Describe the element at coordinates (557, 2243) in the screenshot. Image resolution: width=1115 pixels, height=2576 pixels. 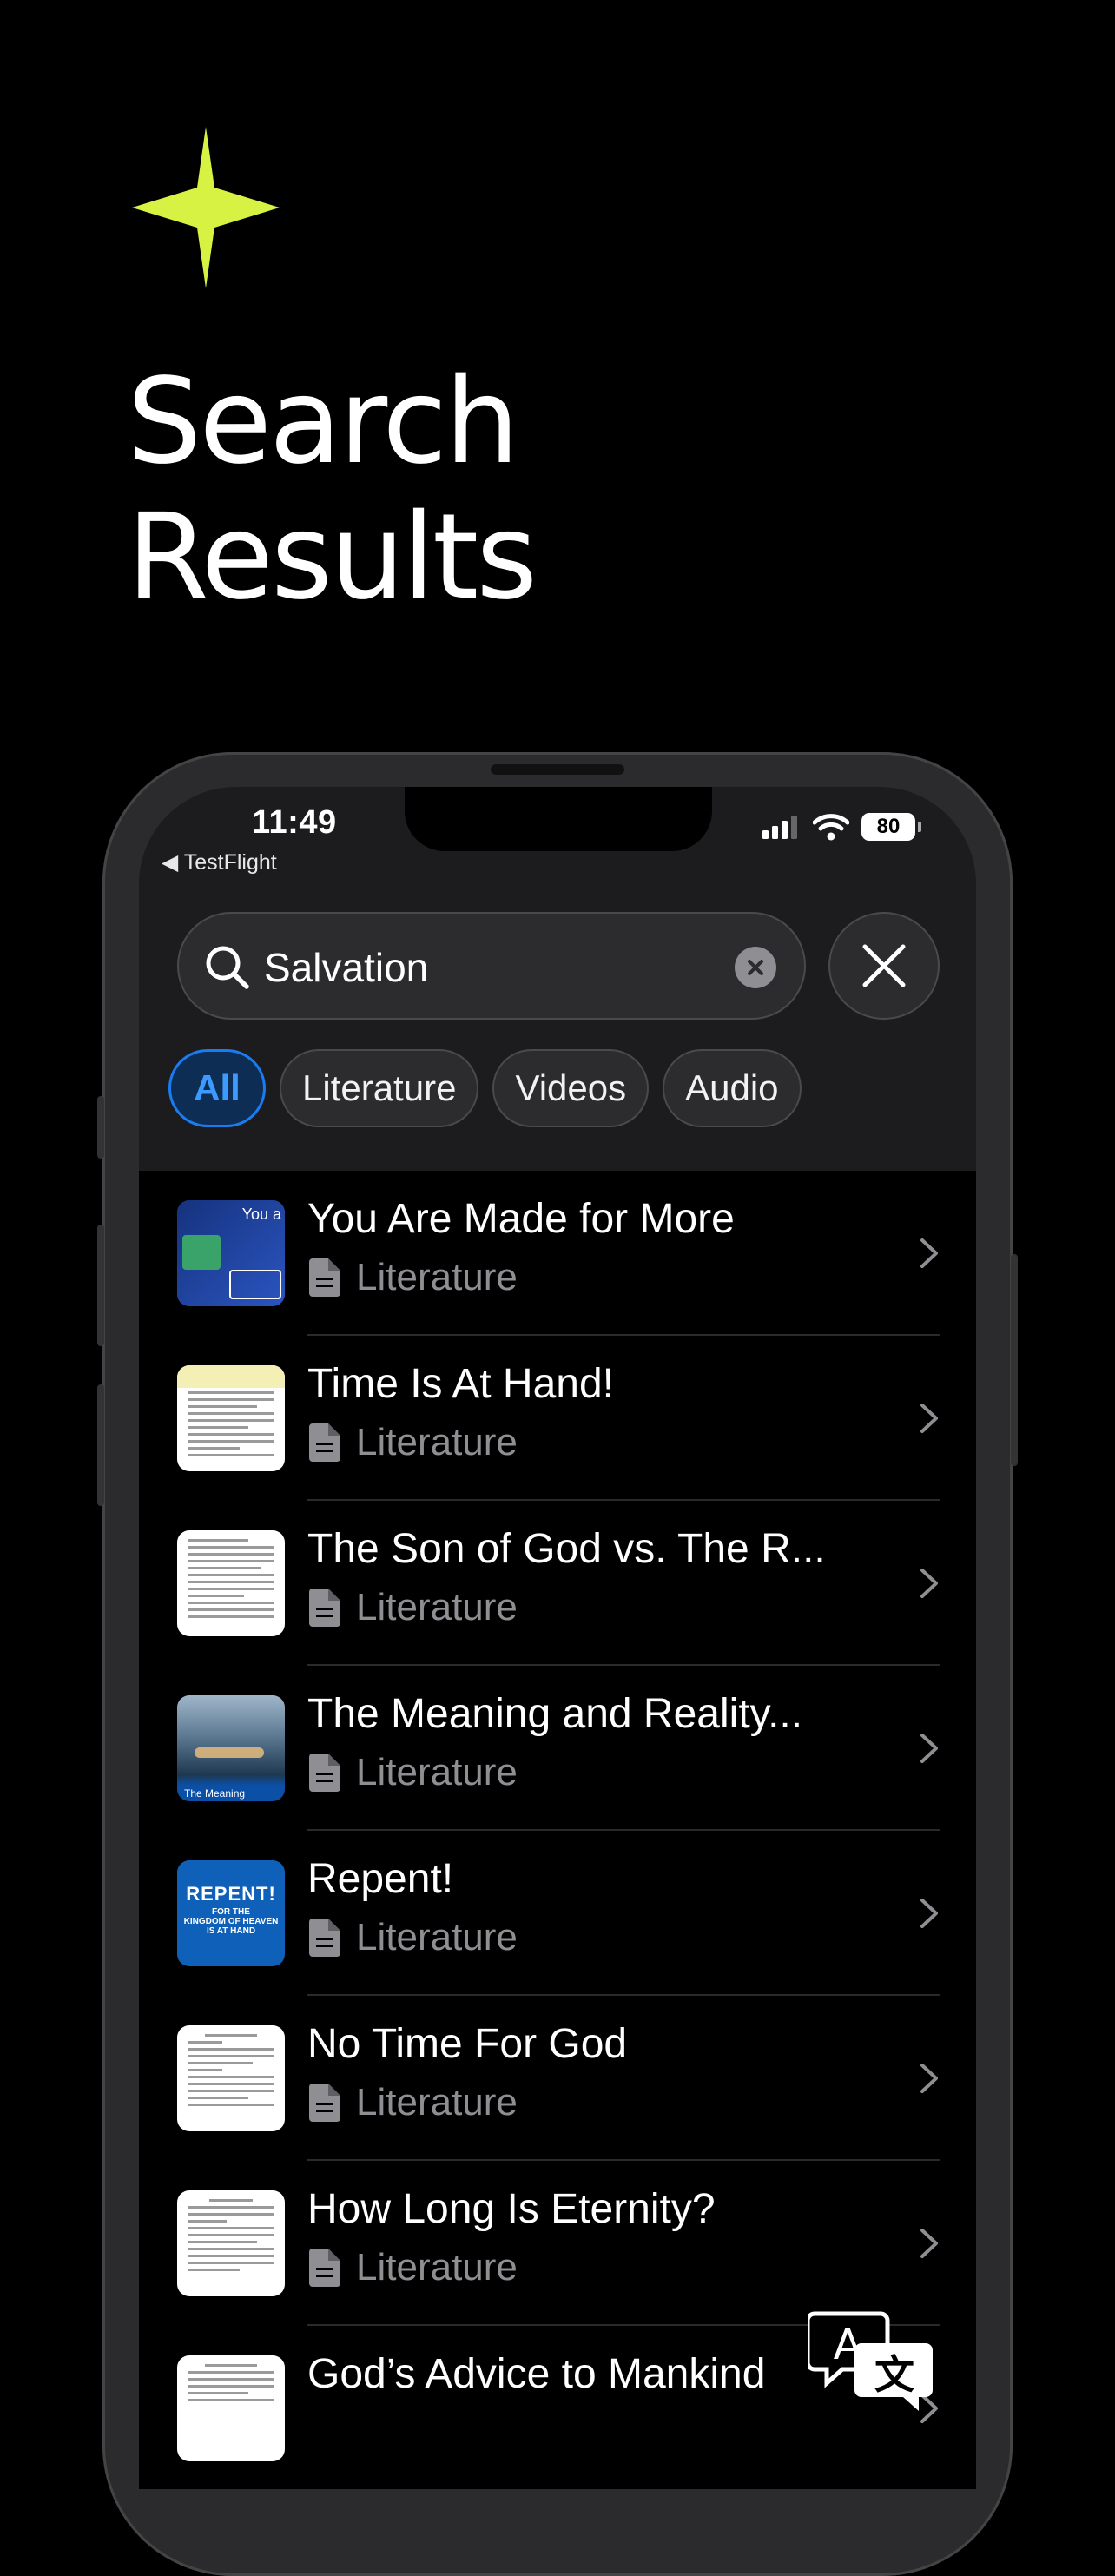
I see `result-row: How Long Is Eternity? Literature` at that location.